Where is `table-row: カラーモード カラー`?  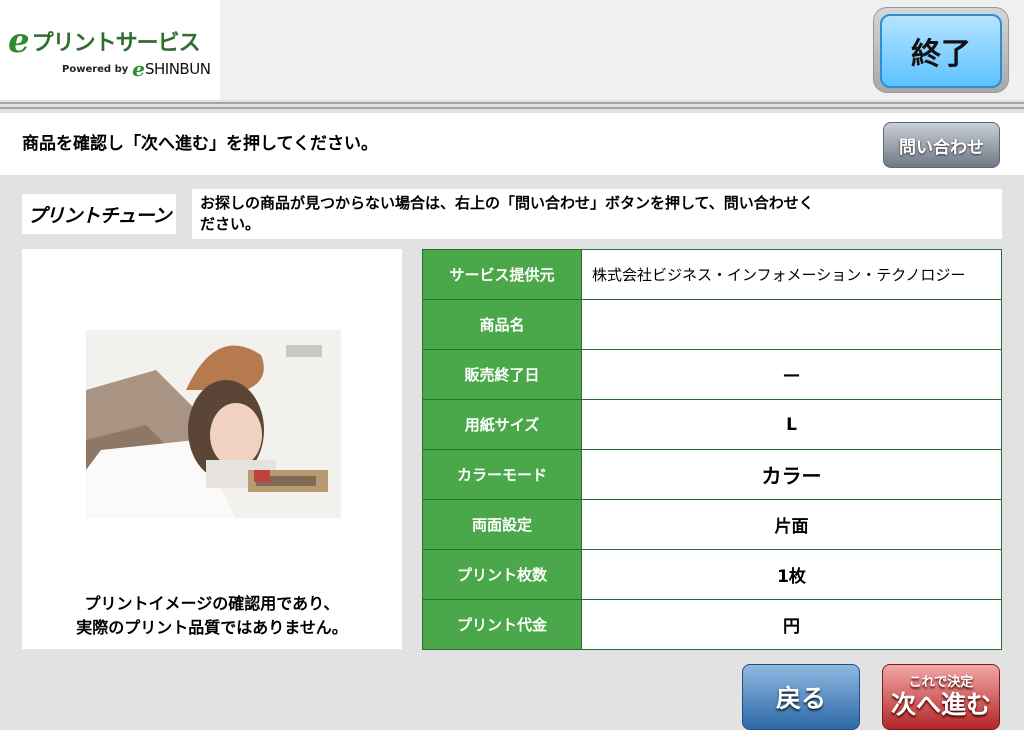
table-row: カラーモード カラー is located at coordinates (712, 474).